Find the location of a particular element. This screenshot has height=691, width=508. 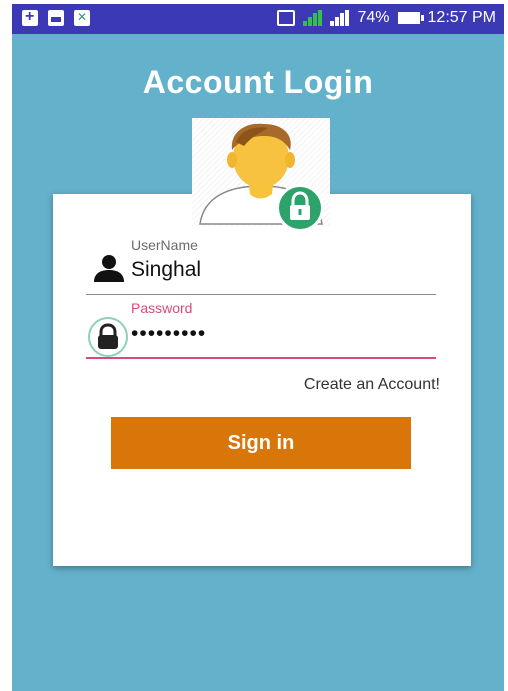

lock-badge is located at coordinates (300, 208).